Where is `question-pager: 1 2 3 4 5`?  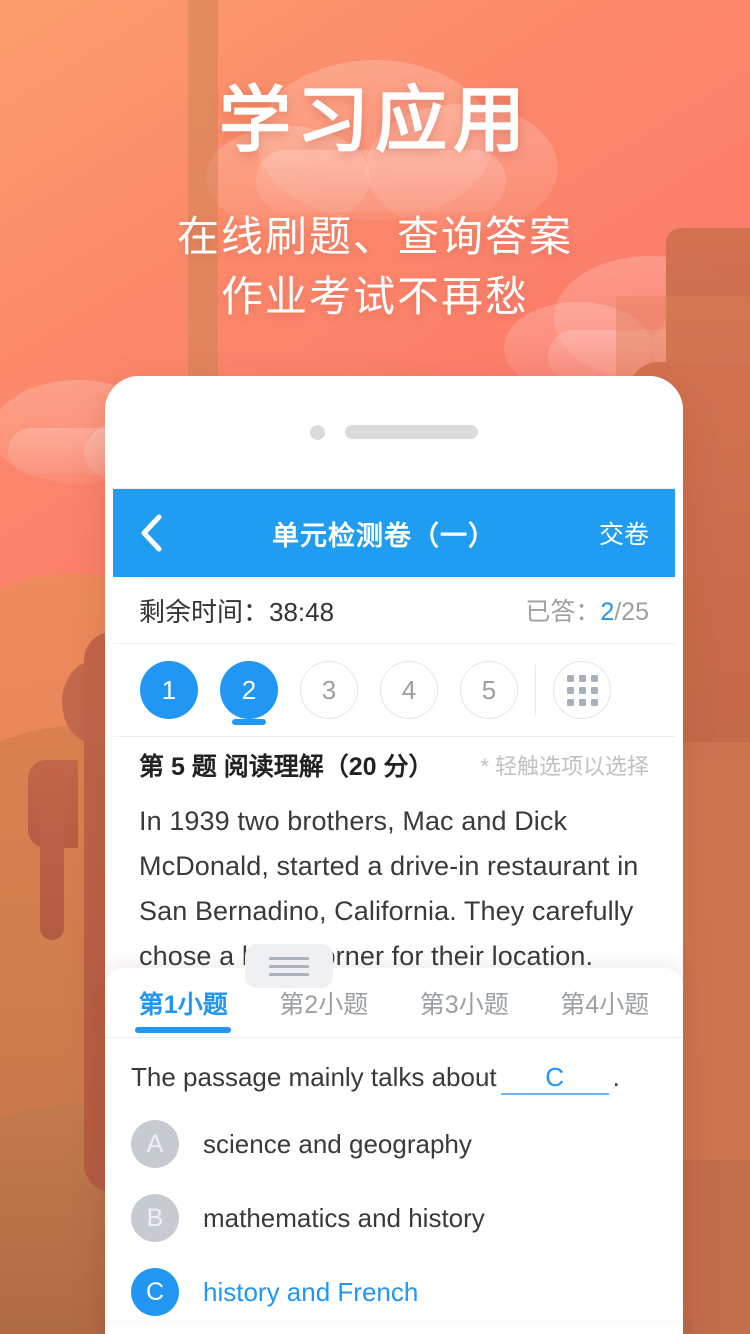
question-pager: 1 2 3 4 5 is located at coordinates (394, 690).